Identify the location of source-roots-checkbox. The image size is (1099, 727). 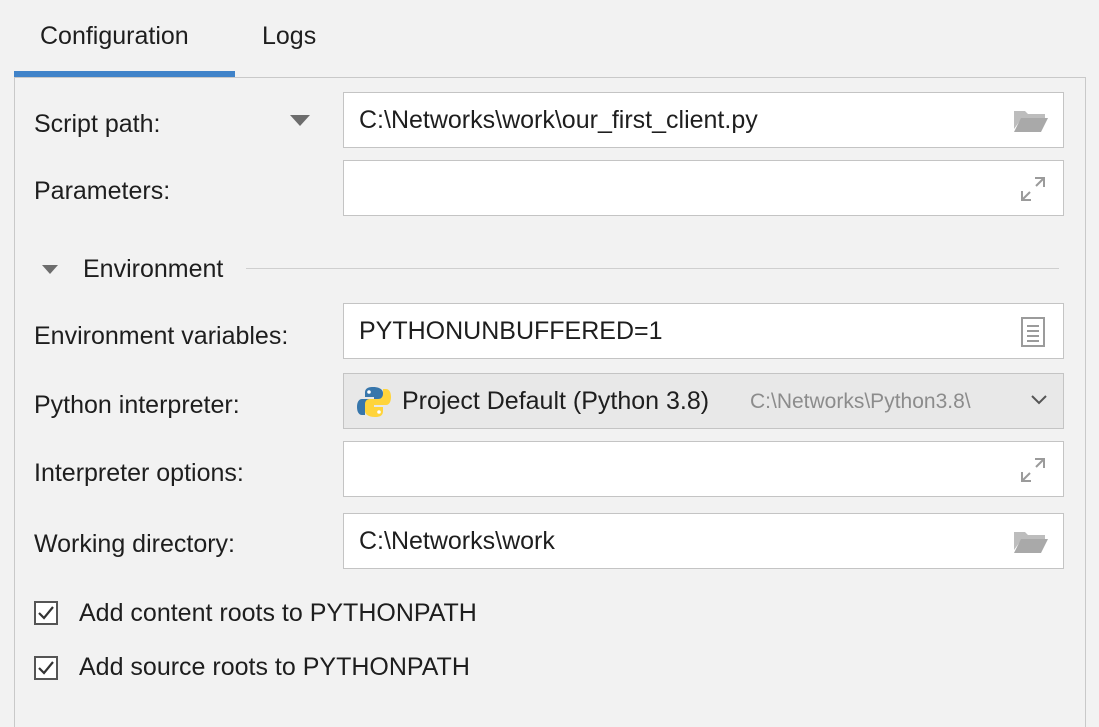
(46, 668).